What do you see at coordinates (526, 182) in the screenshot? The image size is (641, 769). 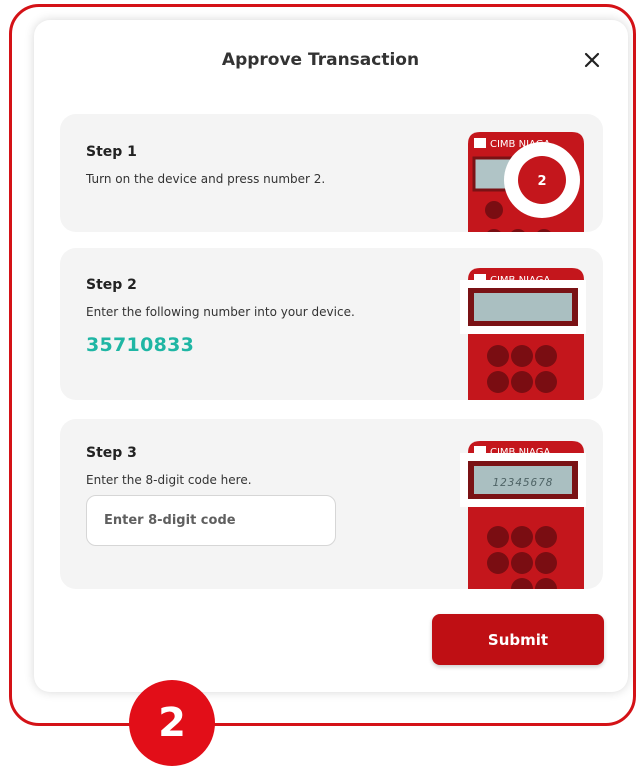 I see `token-device-image: CIMB NIAGA 2` at bounding box center [526, 182].